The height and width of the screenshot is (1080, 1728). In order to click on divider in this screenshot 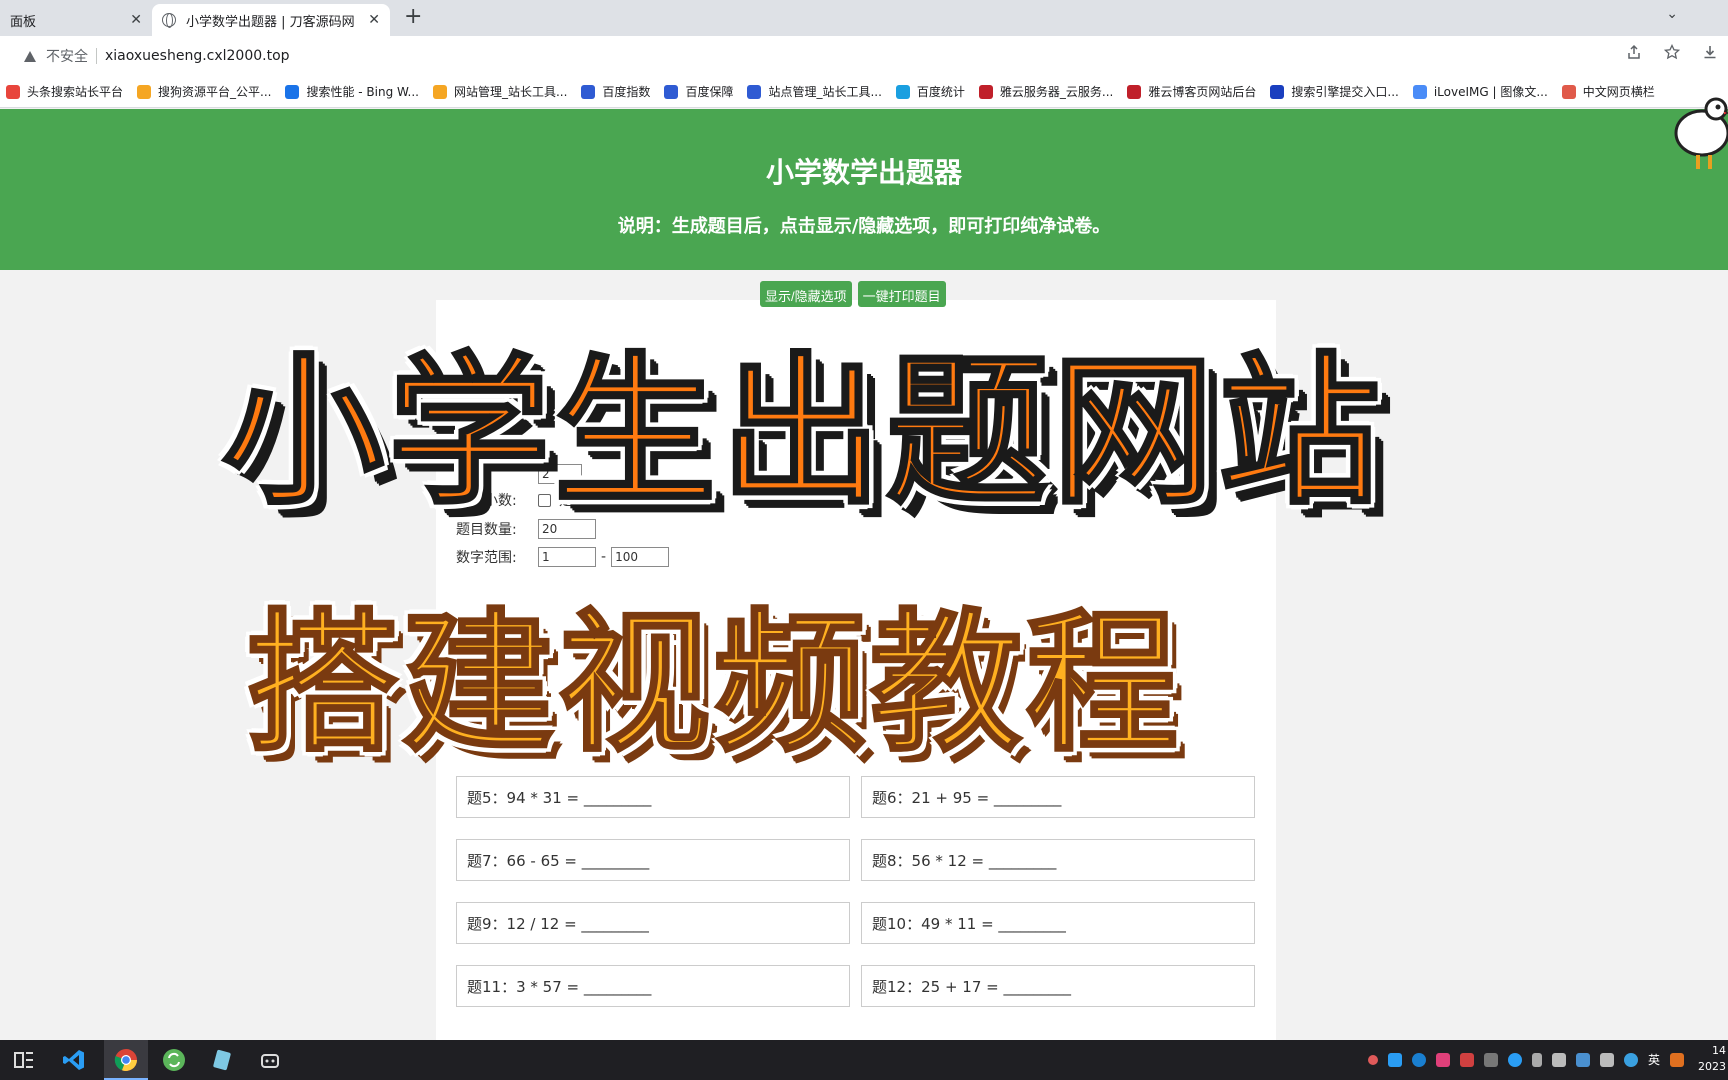, I will do `click(96, 56)`.